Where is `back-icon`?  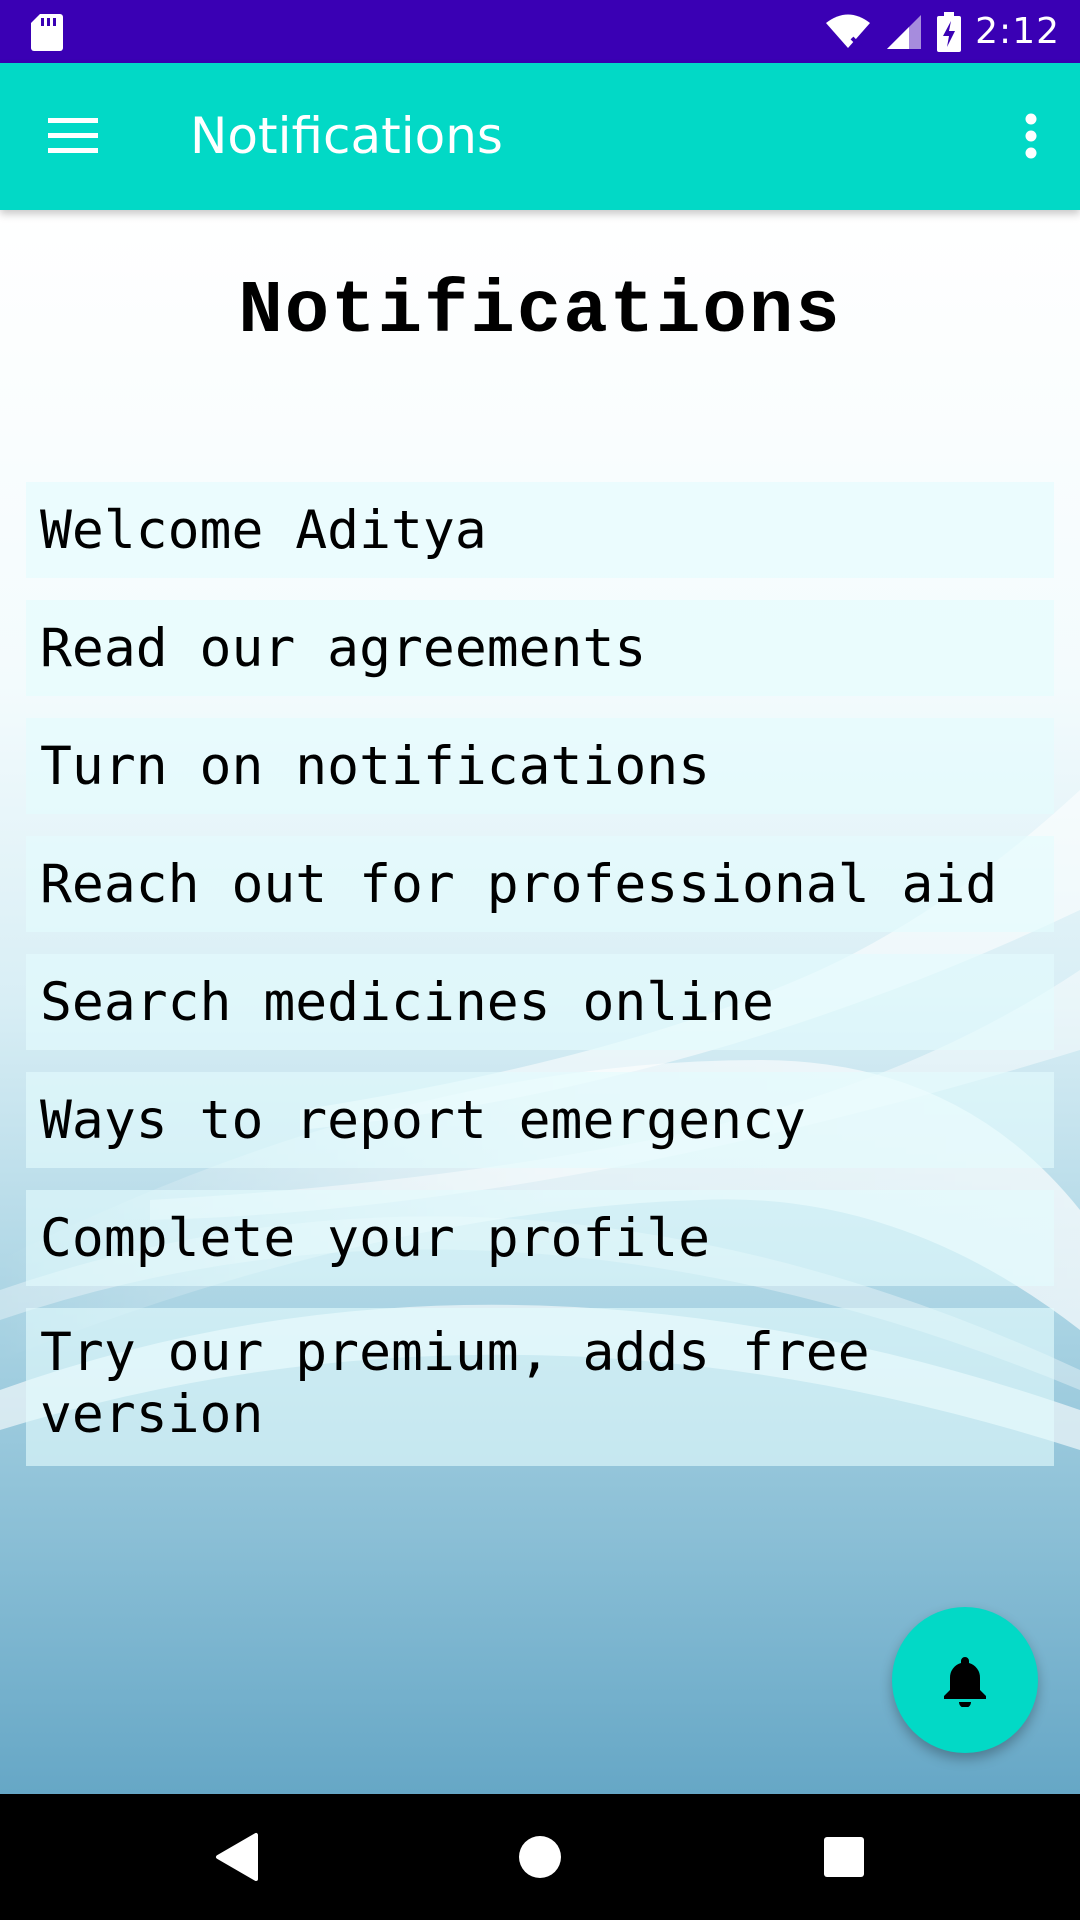
back-icon is located at coordinates (237, 1857).